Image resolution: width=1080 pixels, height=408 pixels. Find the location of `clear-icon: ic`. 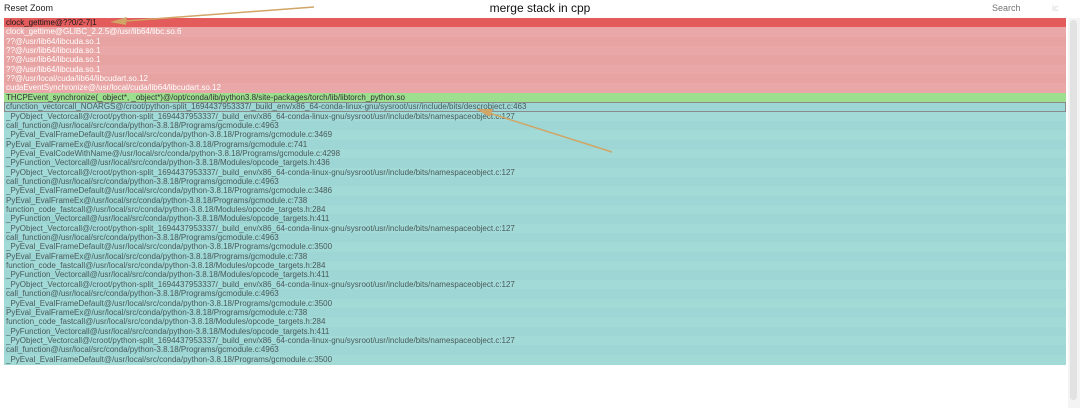

clear-icon: ic is located at coordinates (1055, 8).